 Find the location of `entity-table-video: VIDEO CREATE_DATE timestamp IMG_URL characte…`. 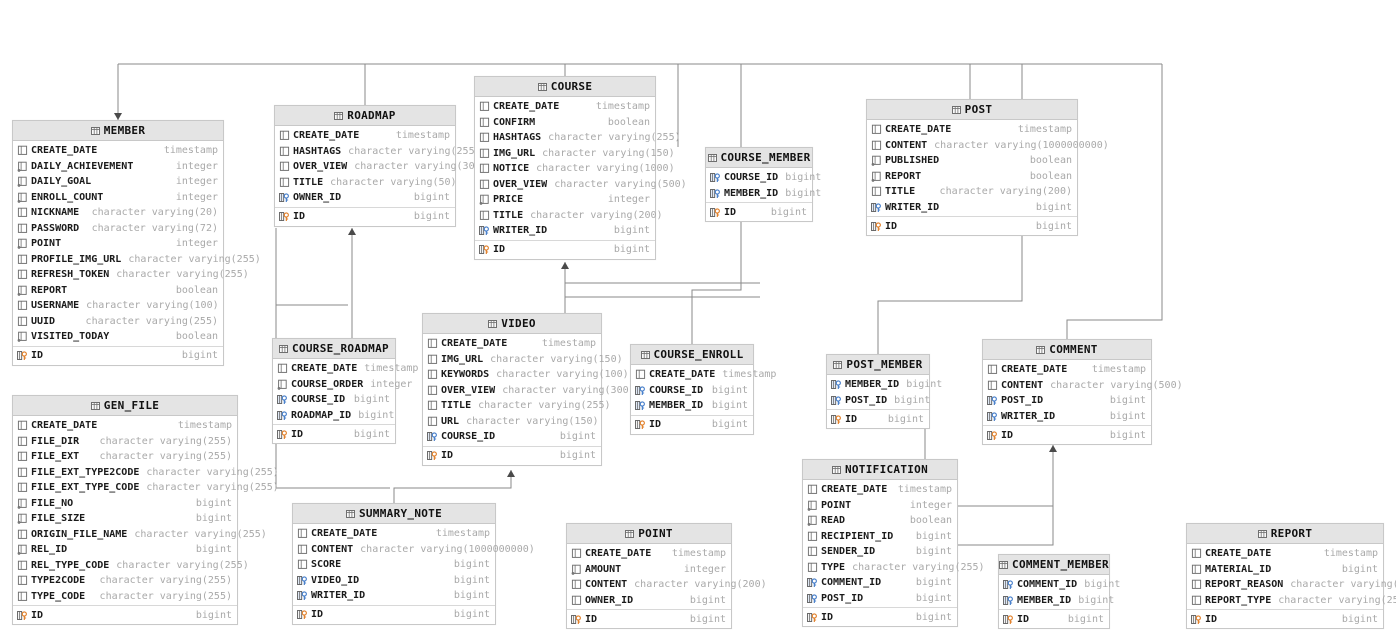

entity-table-video: VIDEO CREATE_DATE timestamp IMG_URL characte… is located at coordinates (528, 389).